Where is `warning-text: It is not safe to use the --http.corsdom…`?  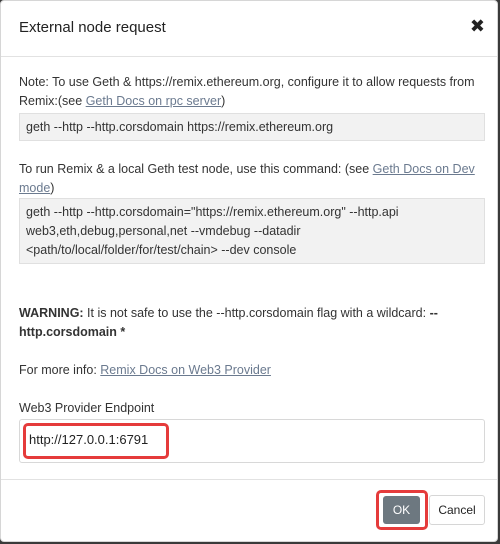 warning-text: It is not safe to use the --http.corsdom… is located at coordinates (256, 313).